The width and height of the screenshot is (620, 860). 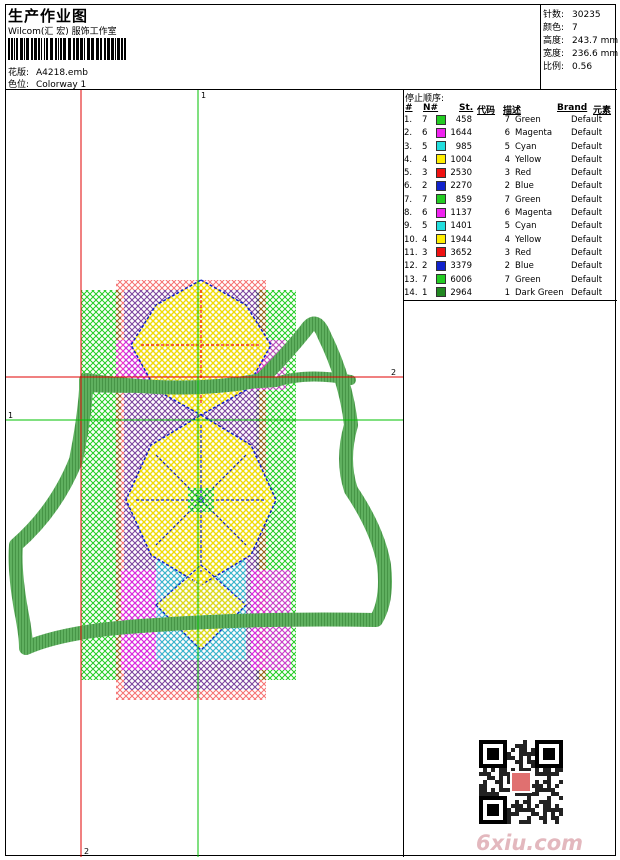 I want to click on stat-scale: 比例: 0.56, so click(x=568, y=67).